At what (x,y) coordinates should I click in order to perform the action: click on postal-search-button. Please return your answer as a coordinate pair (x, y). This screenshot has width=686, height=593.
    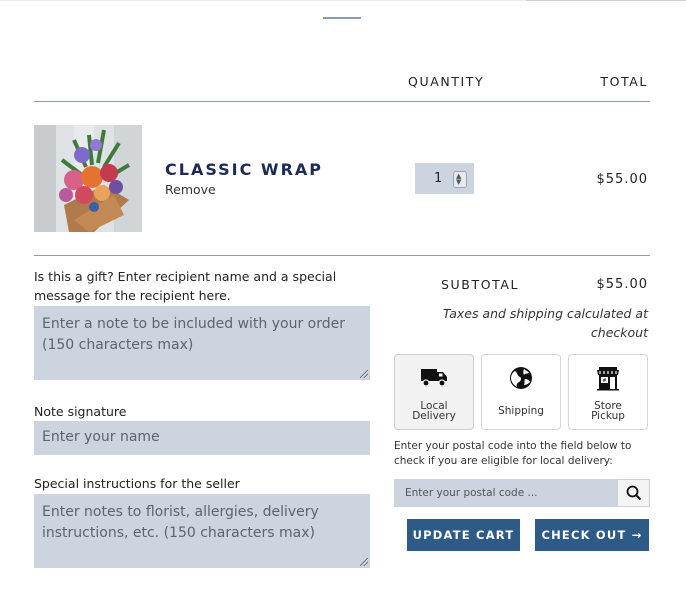
    Looking at the image, I should click on (633, 493).